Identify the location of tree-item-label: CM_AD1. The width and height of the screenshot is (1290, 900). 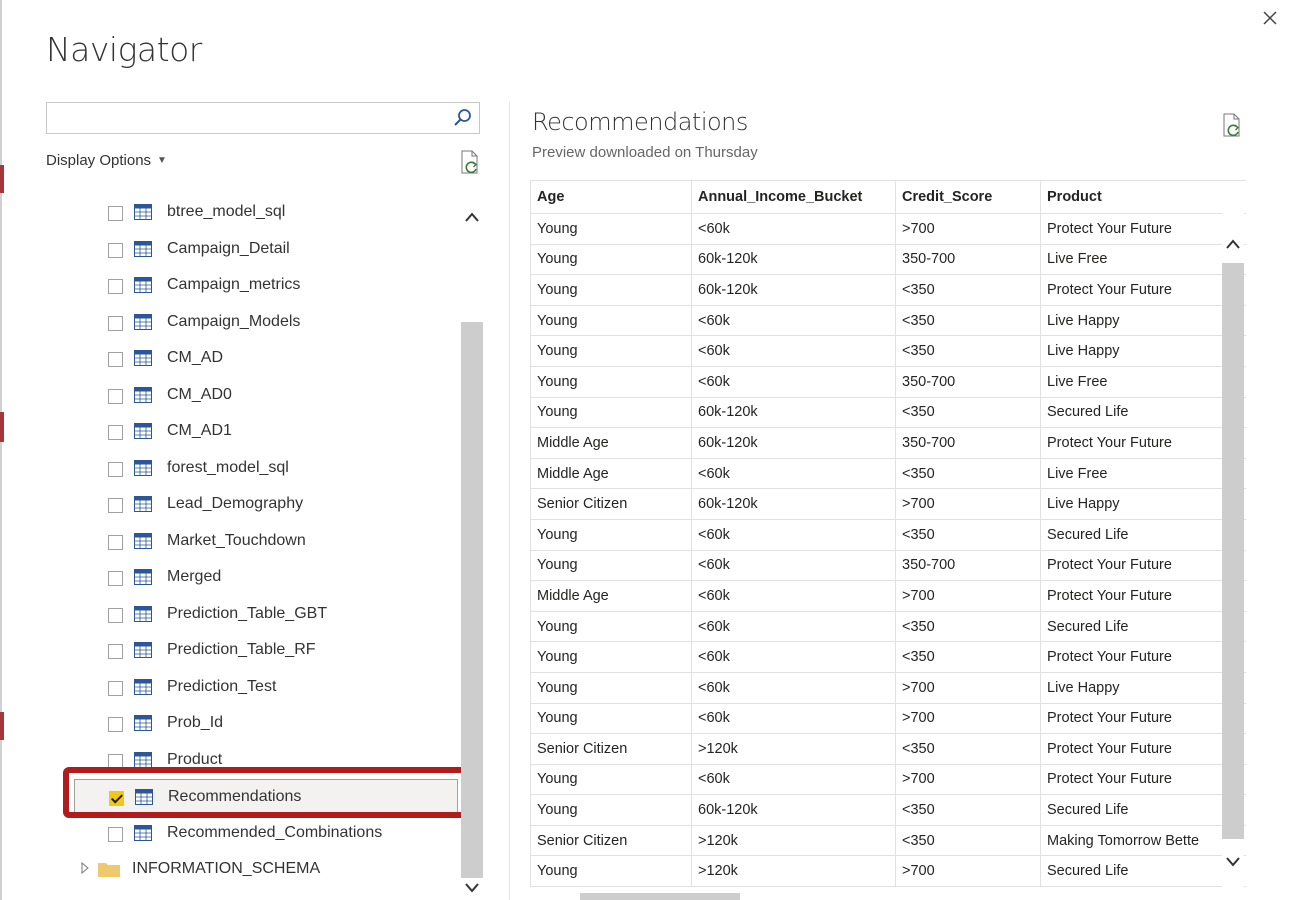
(199, 430).